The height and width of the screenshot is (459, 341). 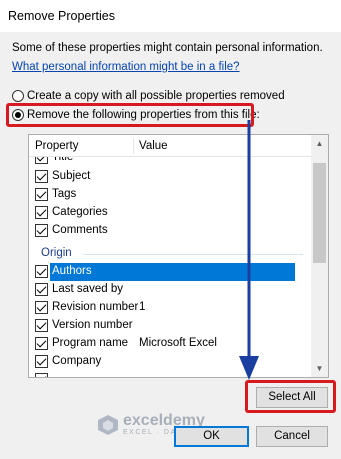 I want to click on property-name: Subject, so click(x=71, y=176).